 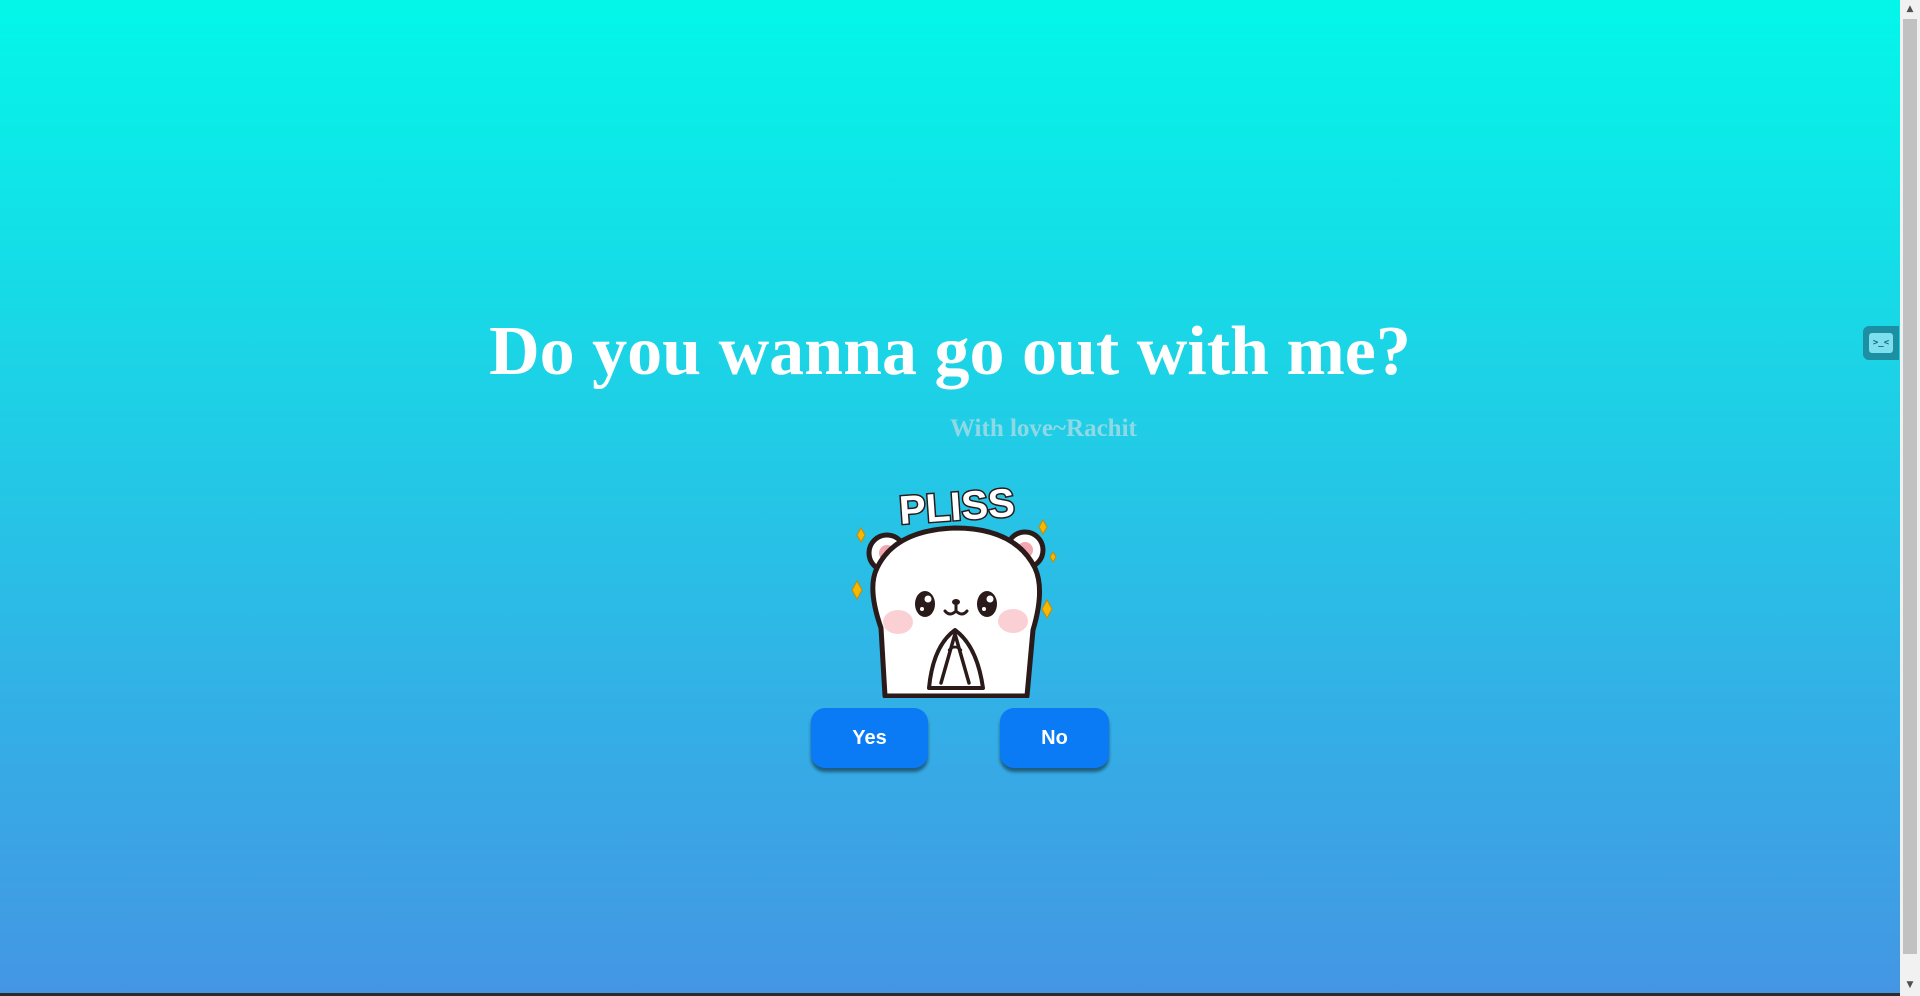 What do you see at coordinates (957, 507) in the screenshot?
I see `sticker-caption: PLISS` at bounding box center [957, 507].